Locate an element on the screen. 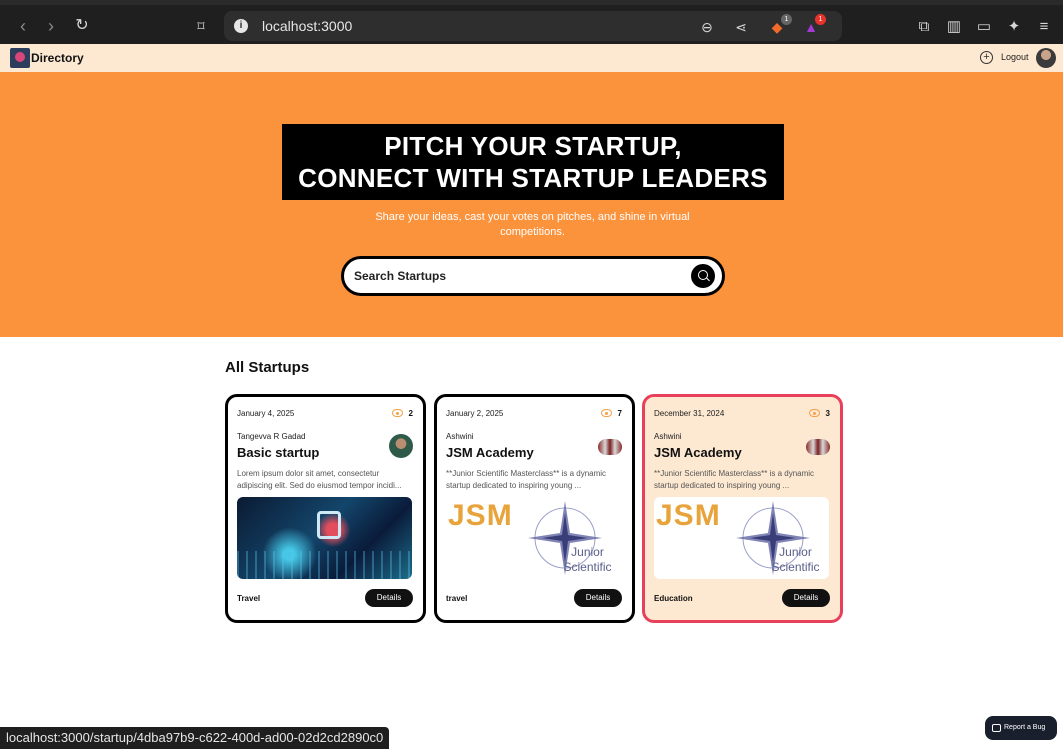 This screenshot has height=749, width=1063. card-title: Basic startup is located at coordinates (278, 452).